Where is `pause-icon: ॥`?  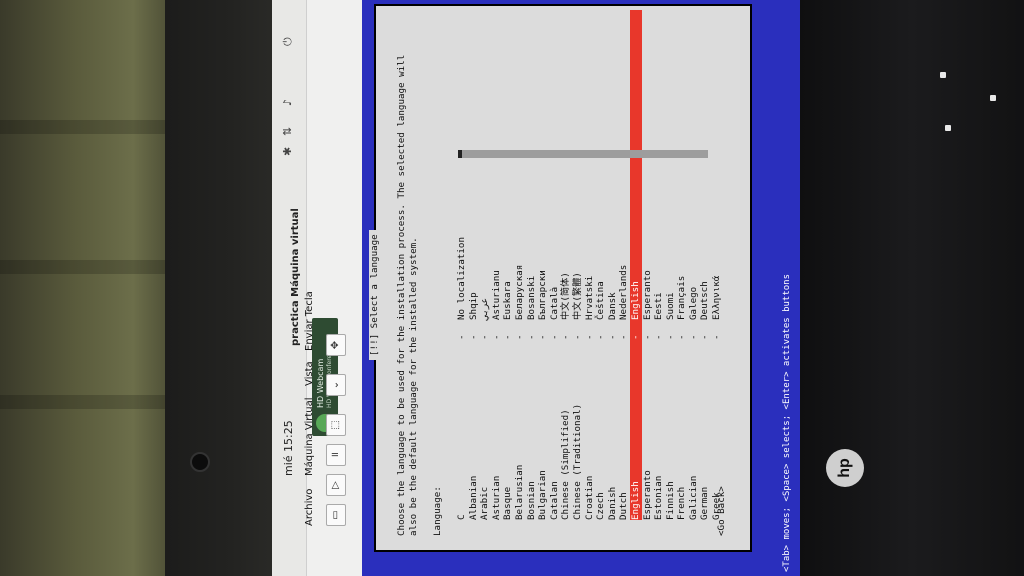 pause-icon: ॥ is located at coordinates (336, 455).